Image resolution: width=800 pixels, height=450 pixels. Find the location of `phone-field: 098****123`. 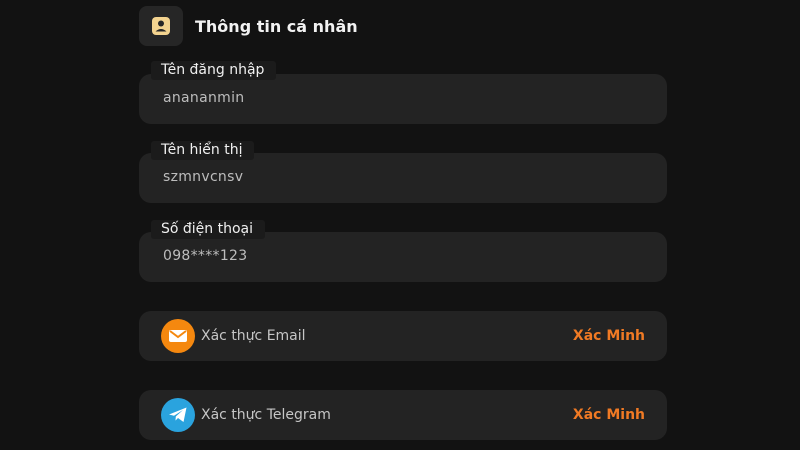

phone-field: 098****123 is located at coordinates (403, 257).